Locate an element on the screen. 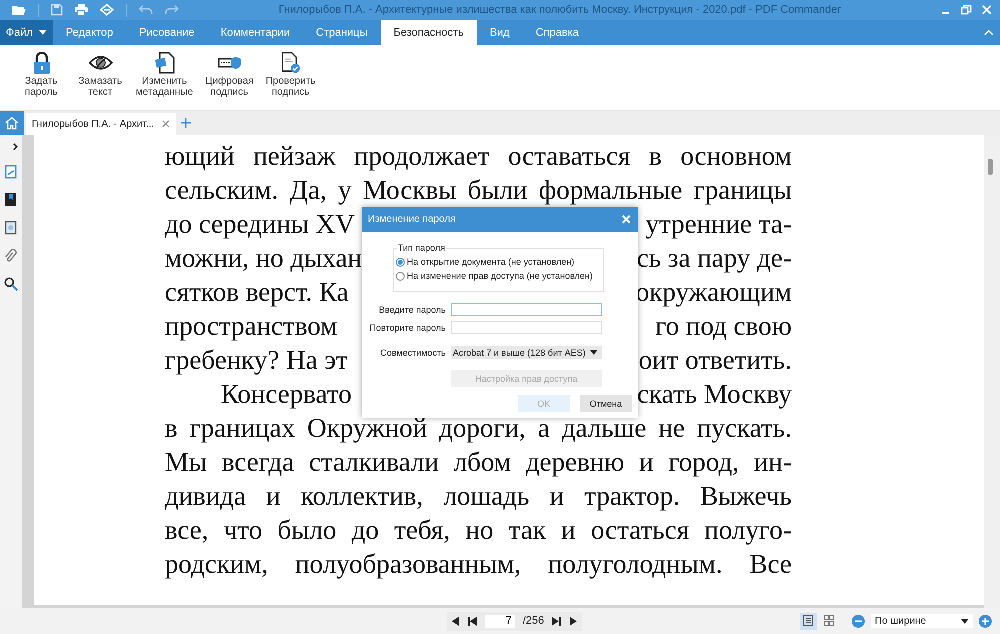 Image resolution: width=1000 pixels, height=634 pixels. text-line: Мы всегда сталкивали лбом деревню и город, ин- is located at coordinates (478, 462).